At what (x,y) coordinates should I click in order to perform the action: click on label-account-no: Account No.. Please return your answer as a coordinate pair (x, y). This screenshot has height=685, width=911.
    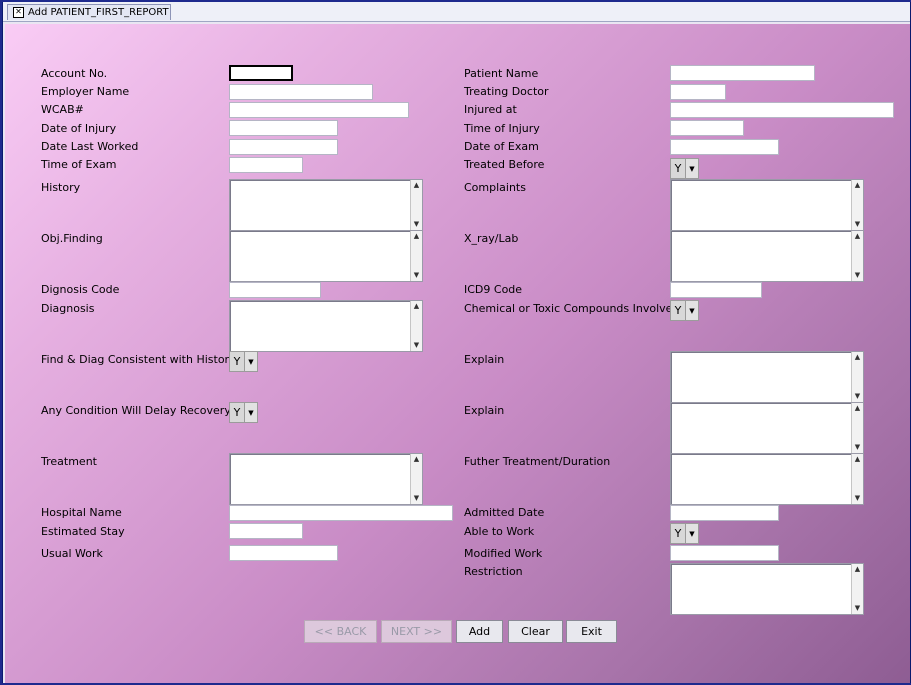
    Looking at the image, I should click on (74, 73).